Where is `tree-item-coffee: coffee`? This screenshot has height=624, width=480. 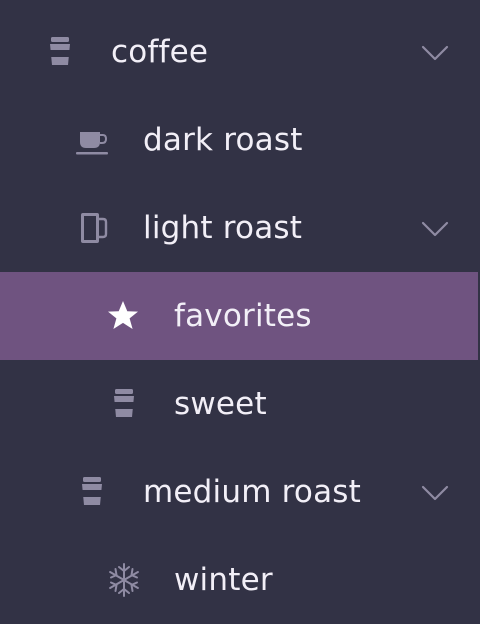
tree-item-coffee: coffee is located at coordinates (239, 52).